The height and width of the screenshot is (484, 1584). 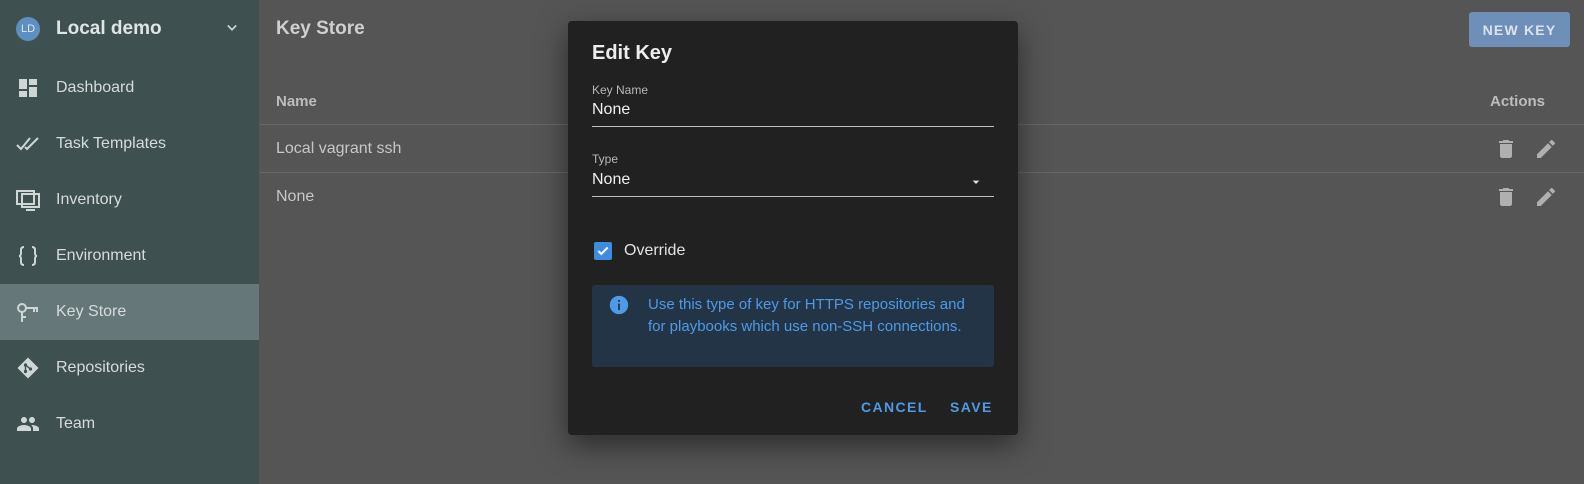 I want to click on braces-icon, so click(x=28, y=256).